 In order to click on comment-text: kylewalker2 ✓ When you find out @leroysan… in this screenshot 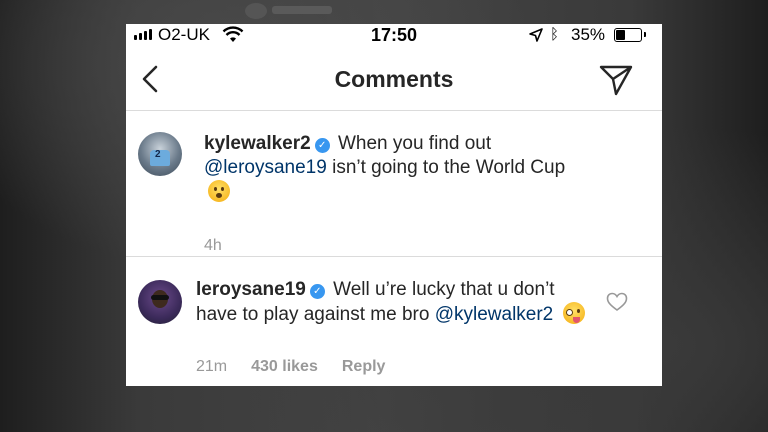, I will do `click(394, 168)`.